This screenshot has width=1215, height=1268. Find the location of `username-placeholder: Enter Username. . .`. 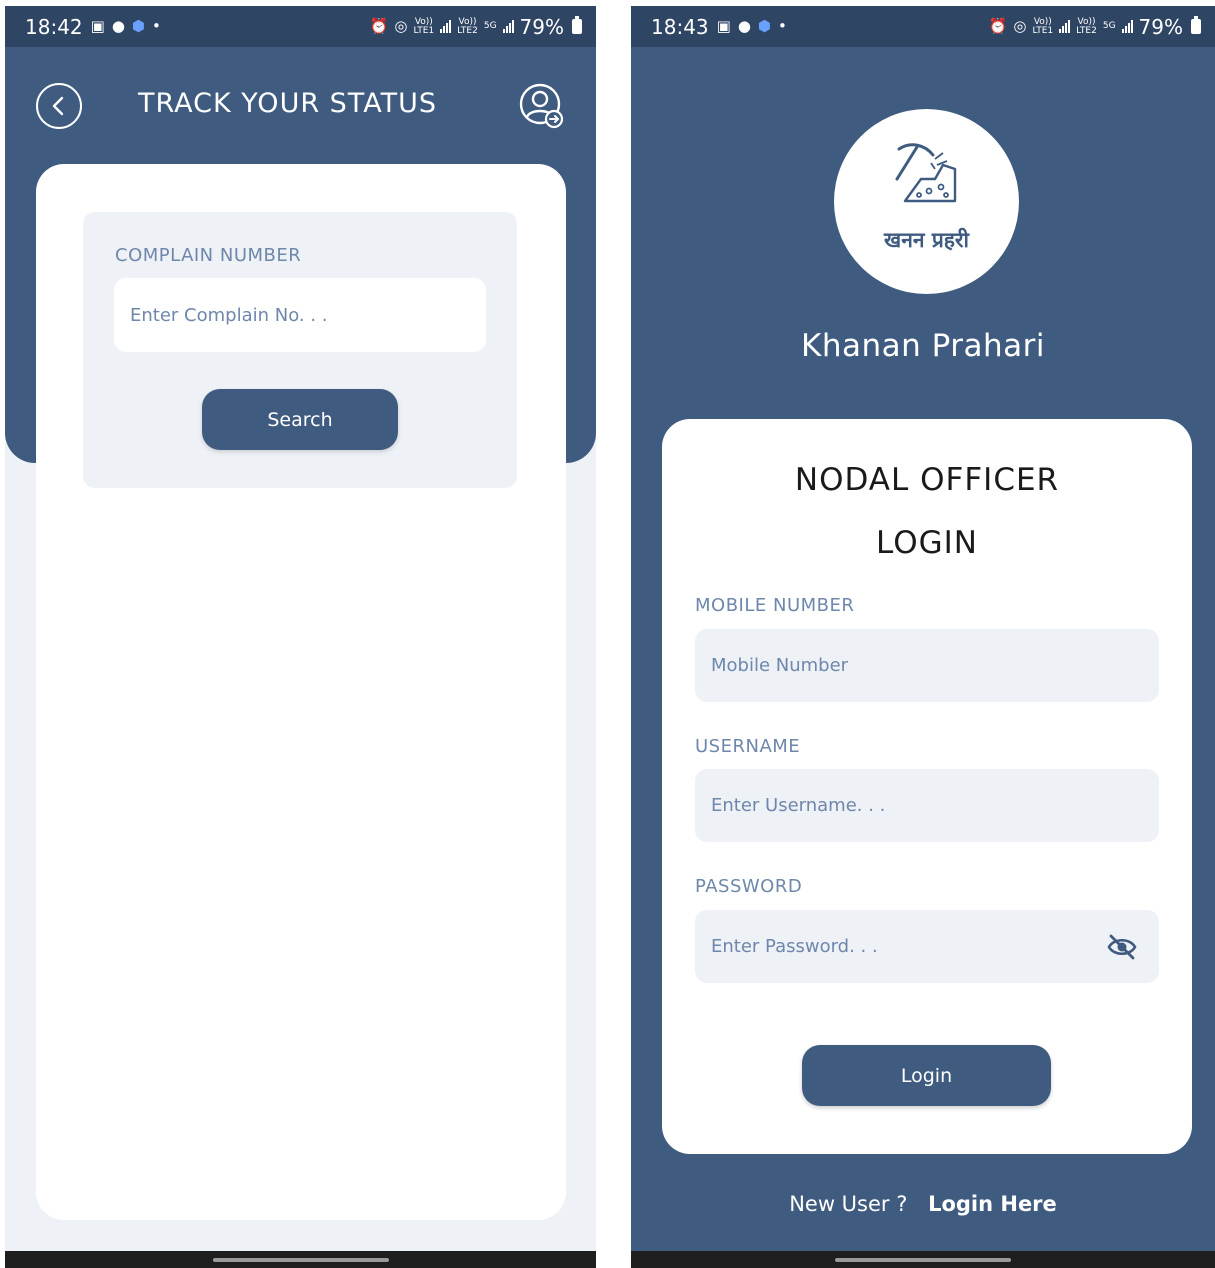

username-placeholder: Enter Username. . . is located at coordinates (798, 805).